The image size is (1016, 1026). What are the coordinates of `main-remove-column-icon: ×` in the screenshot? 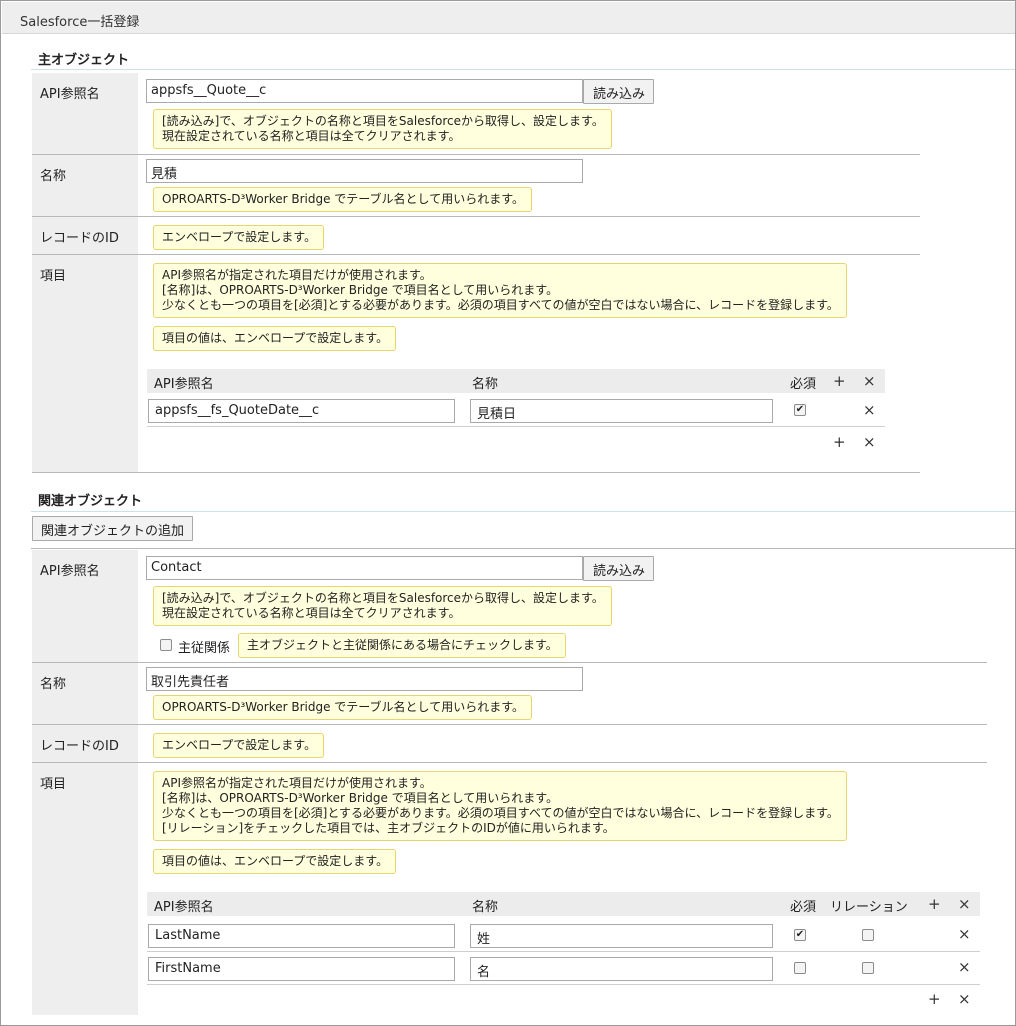 It's located at (869, 381).